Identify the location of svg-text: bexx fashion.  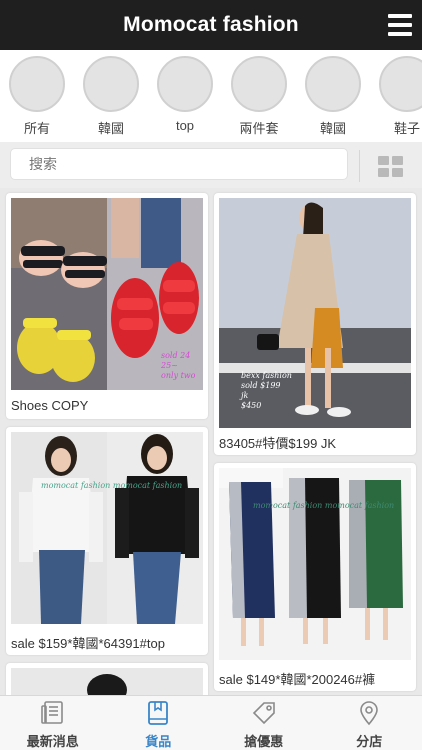
(266, 375).